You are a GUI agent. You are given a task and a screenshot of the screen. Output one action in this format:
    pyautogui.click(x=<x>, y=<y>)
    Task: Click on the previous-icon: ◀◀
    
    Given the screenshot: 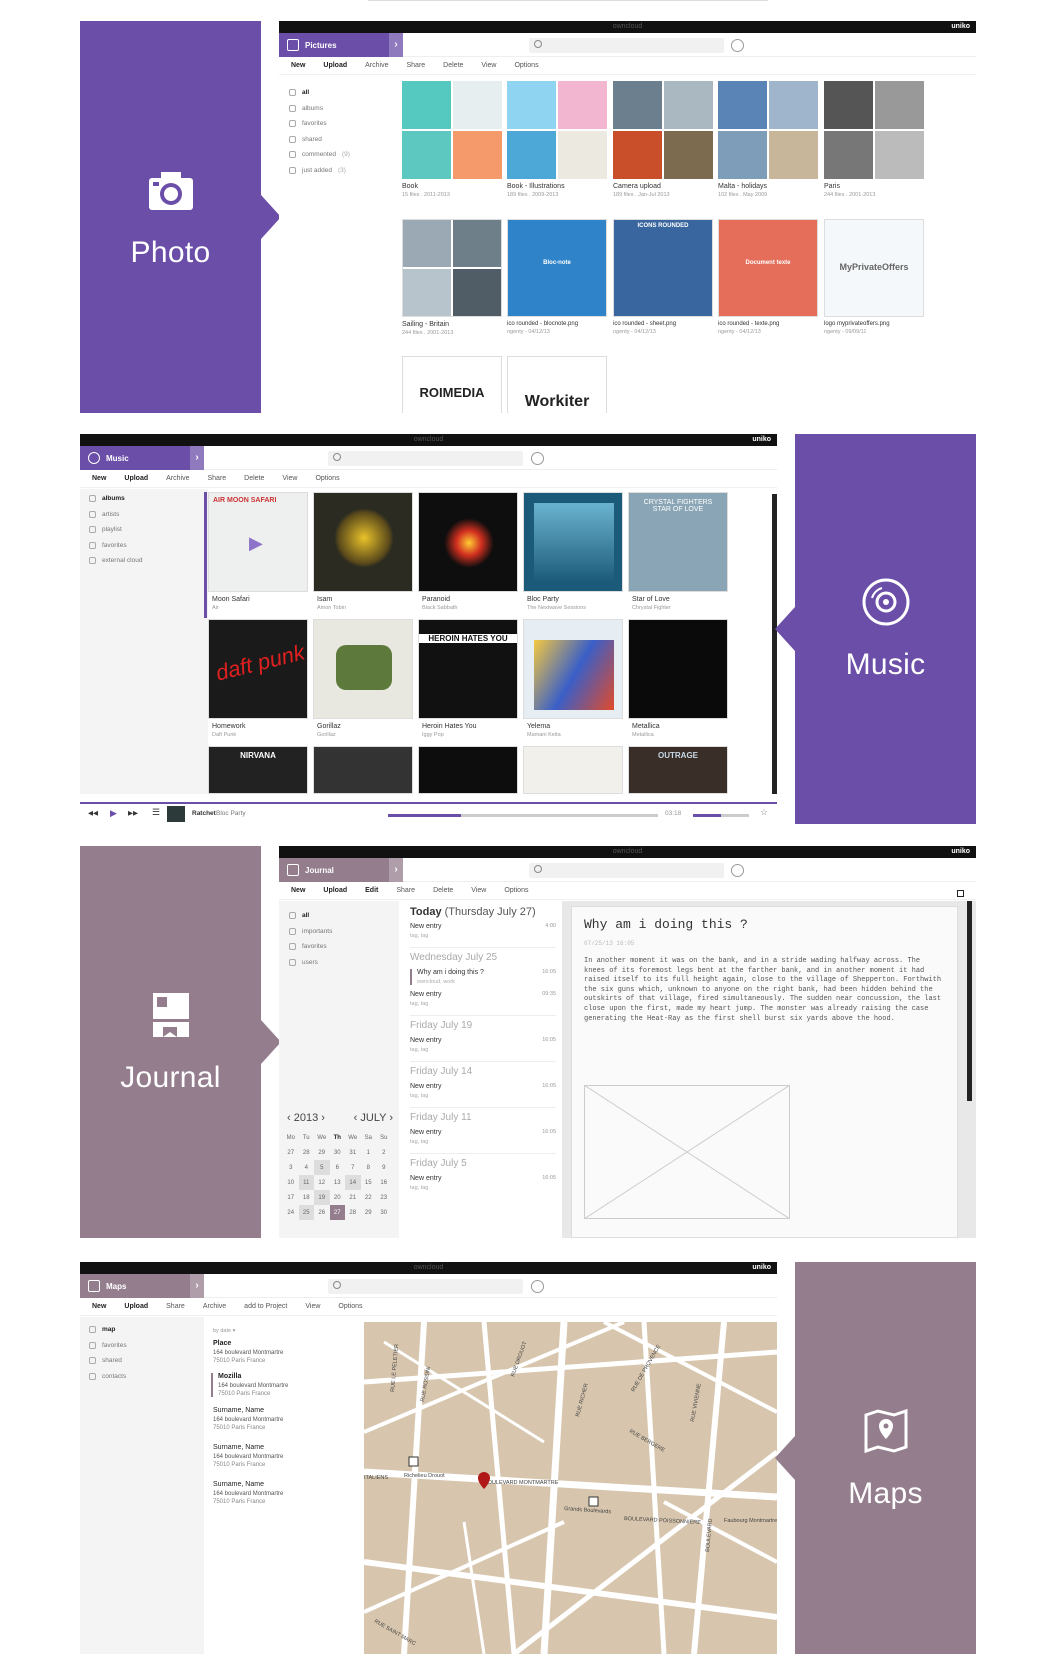 What is the action you would take?
    pyautogui.click(x=93, y=813)
    